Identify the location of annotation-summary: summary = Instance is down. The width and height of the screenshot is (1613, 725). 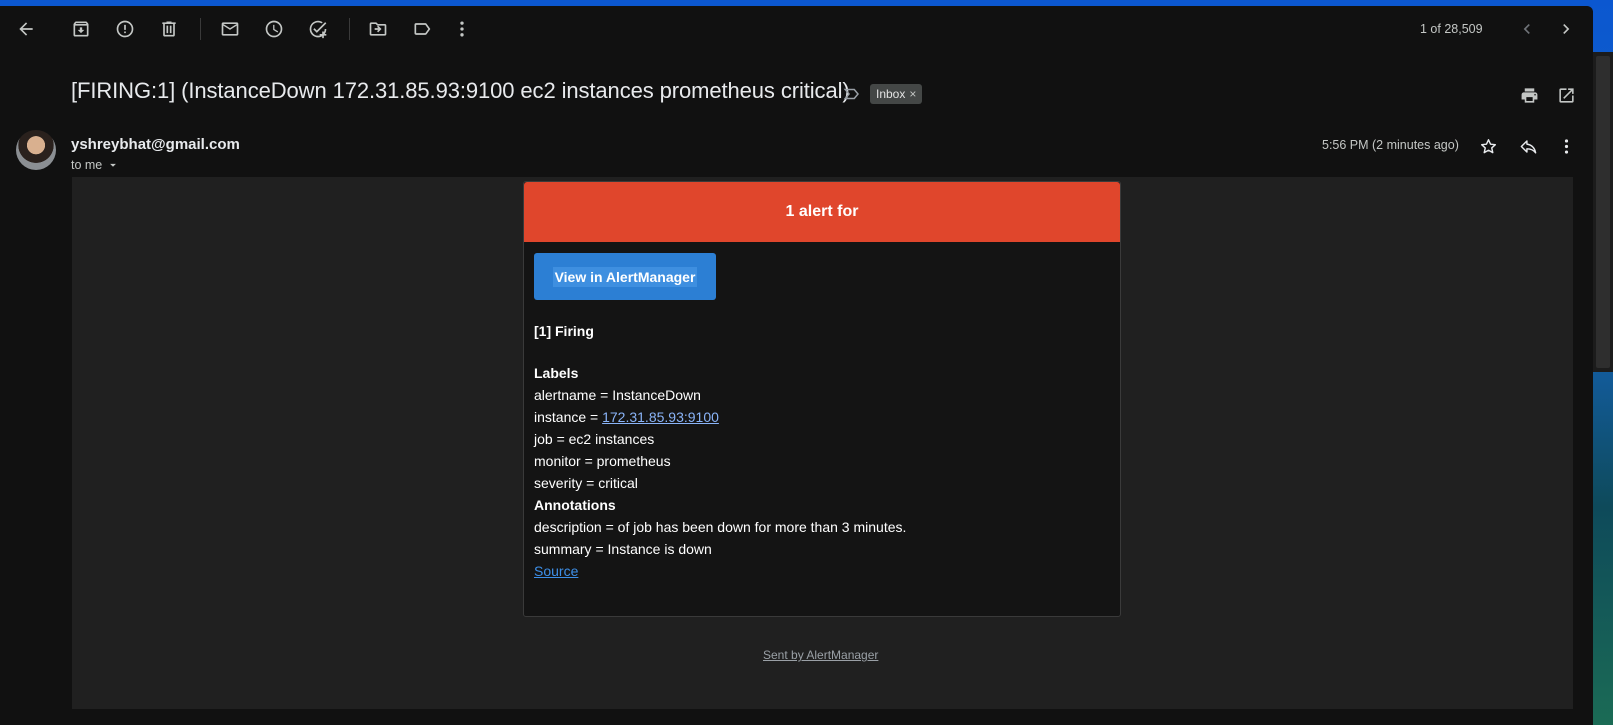
(623, 549).